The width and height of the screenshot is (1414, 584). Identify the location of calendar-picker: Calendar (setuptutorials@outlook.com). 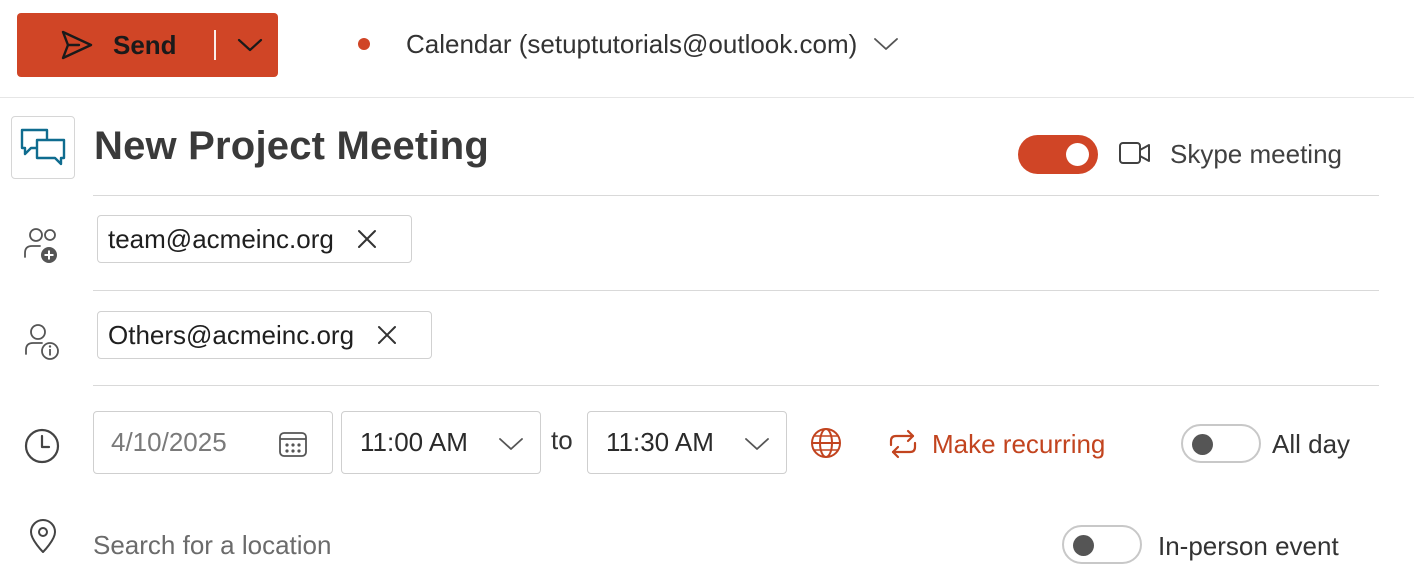
(628, 44).